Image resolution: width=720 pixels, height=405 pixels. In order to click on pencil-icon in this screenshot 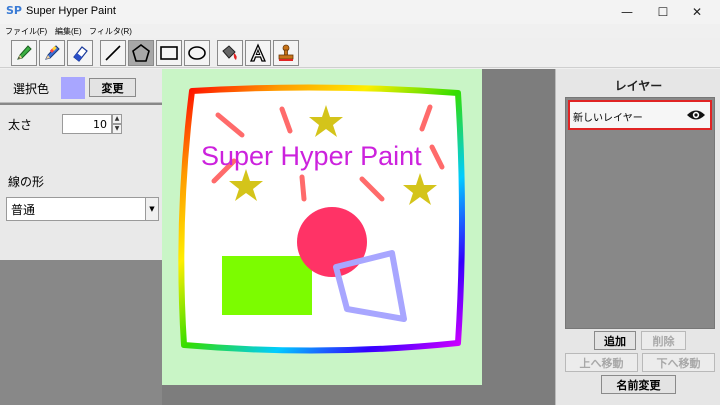, I will do `click(24, 52)`.